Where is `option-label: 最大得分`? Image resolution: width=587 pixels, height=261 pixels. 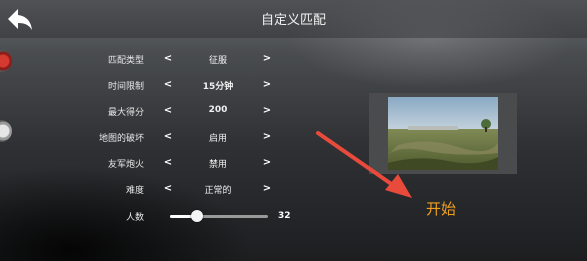
option-label: 最大得分 is located at coordinates (125, 113).